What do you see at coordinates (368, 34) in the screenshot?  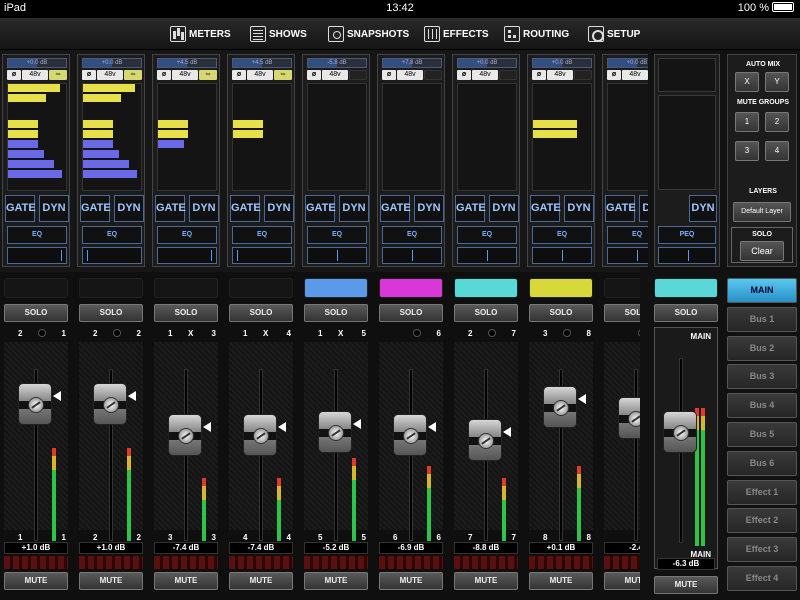 I see `nav-snapshots: SNAPSHOTS` at bounding box center [368, 34].